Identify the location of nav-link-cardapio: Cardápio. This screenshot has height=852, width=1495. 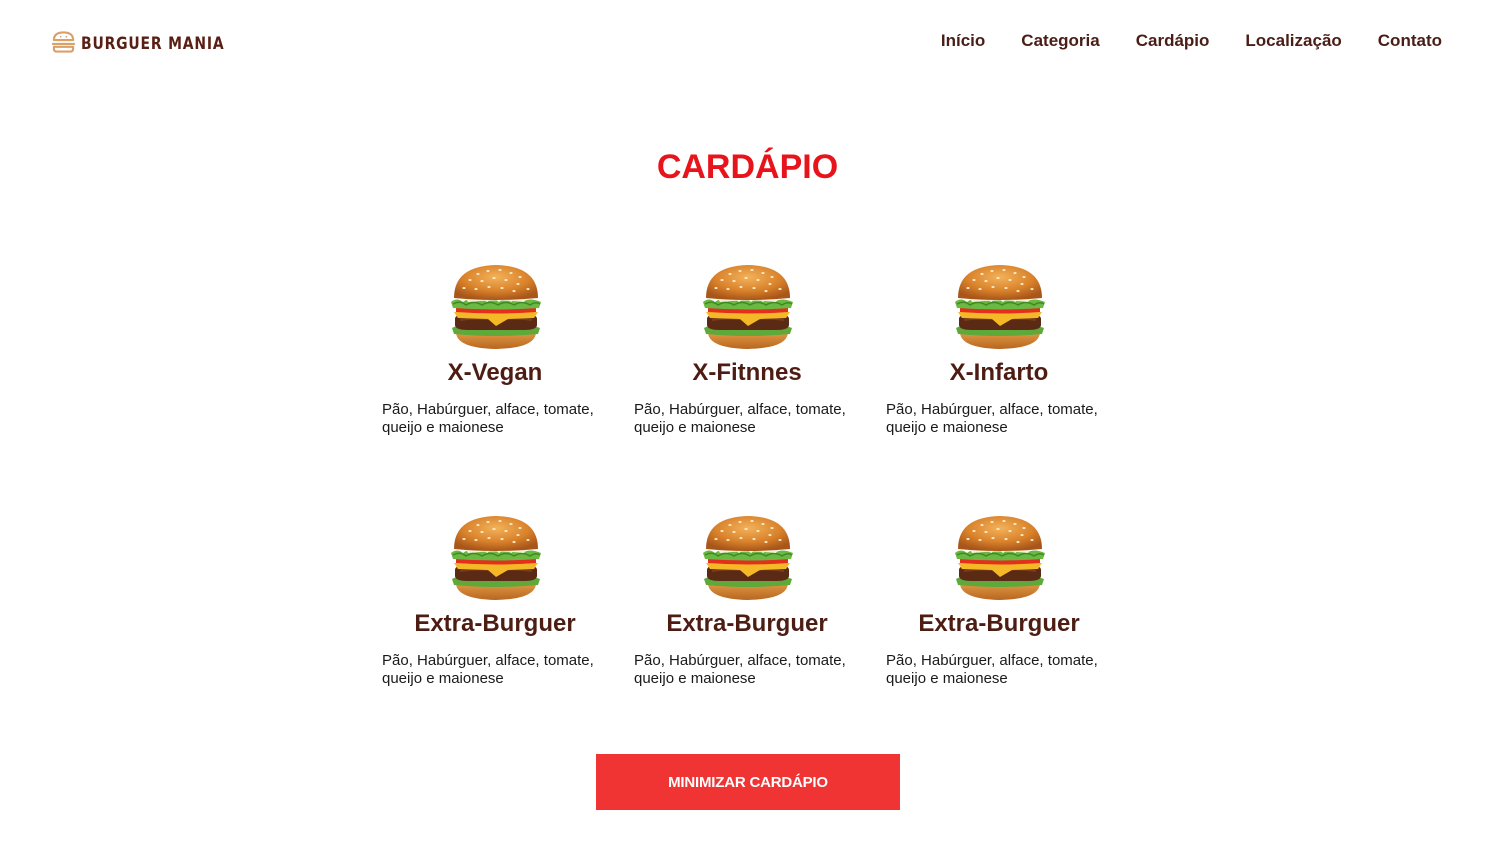
(1173, 41).